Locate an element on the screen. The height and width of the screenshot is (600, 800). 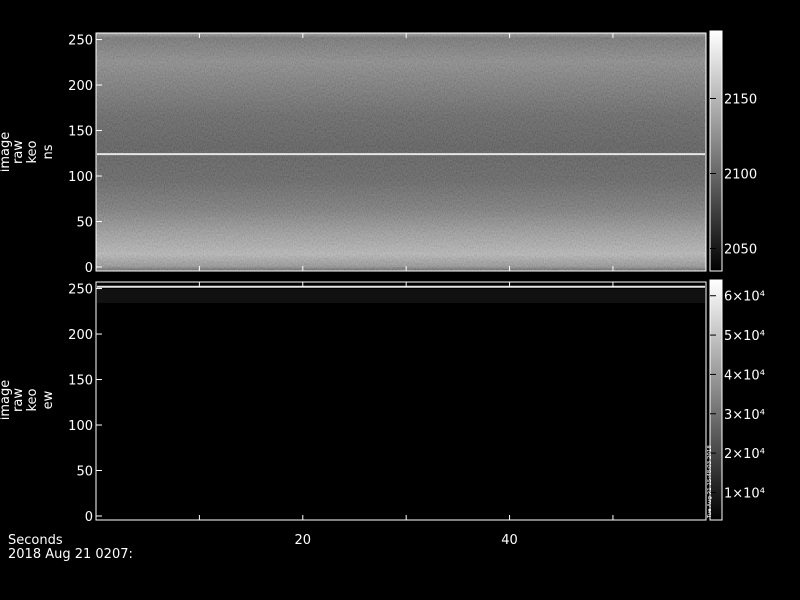
top-colorbar is located at coordinates (716, 151).